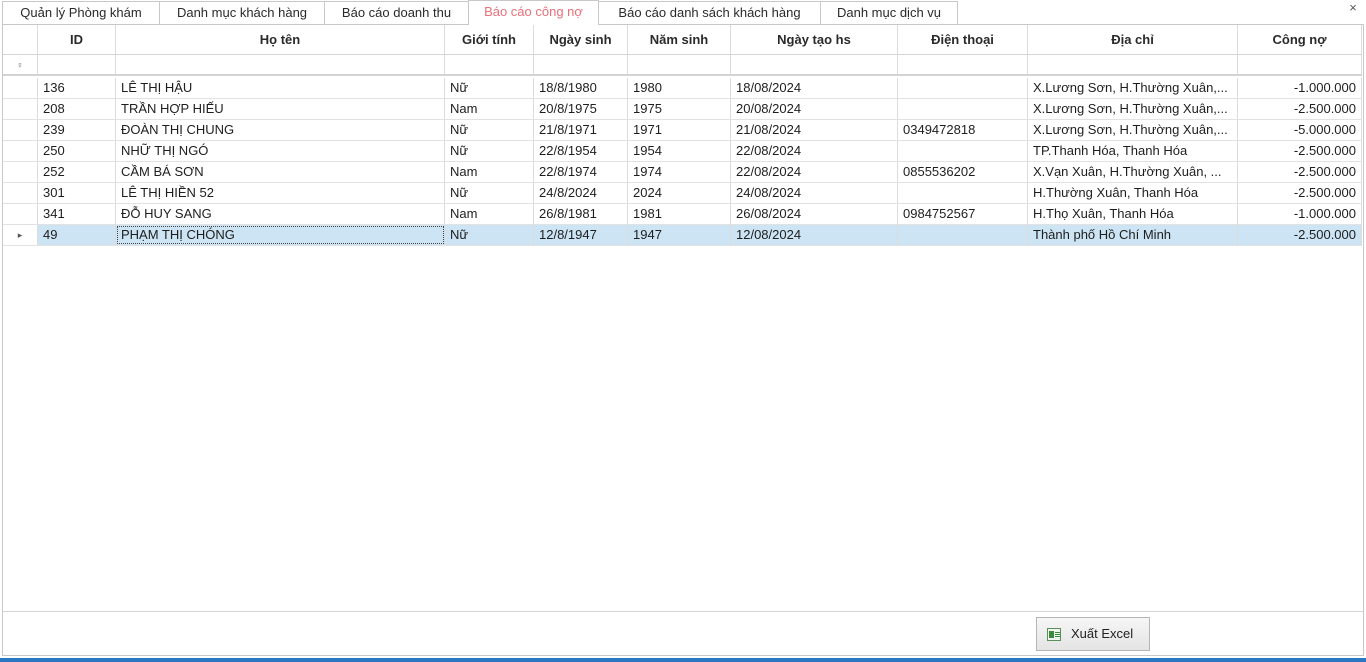 This screenshot has height=662, width=1366. What do you see at coordinates (280, 130) in the screenshot?
I see `cell-ho-ten: ĐOÀN THỊ CHUNG` at bounding box center [280, 130].